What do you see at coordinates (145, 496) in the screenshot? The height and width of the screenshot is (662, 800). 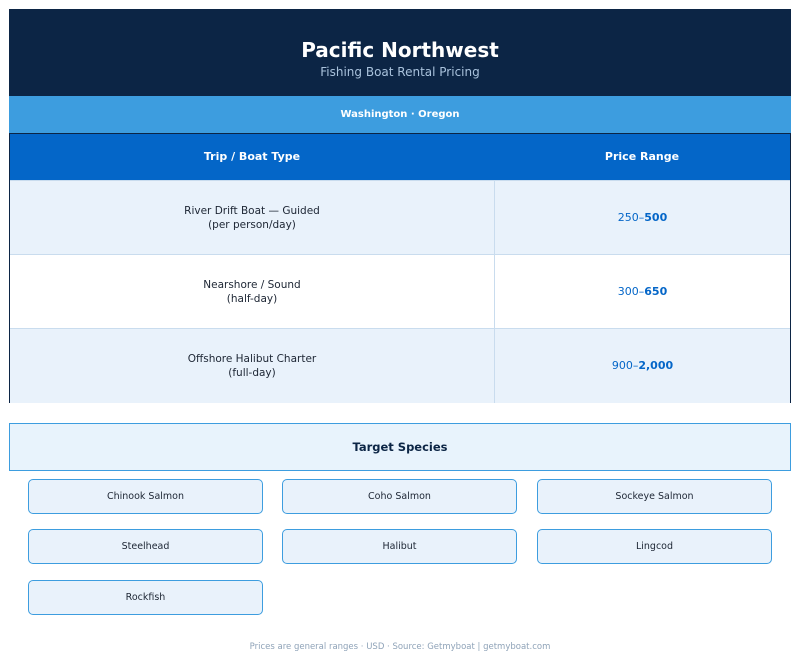 I see `species-chip: Chinook Salmon` at bounding box center [145, 496].